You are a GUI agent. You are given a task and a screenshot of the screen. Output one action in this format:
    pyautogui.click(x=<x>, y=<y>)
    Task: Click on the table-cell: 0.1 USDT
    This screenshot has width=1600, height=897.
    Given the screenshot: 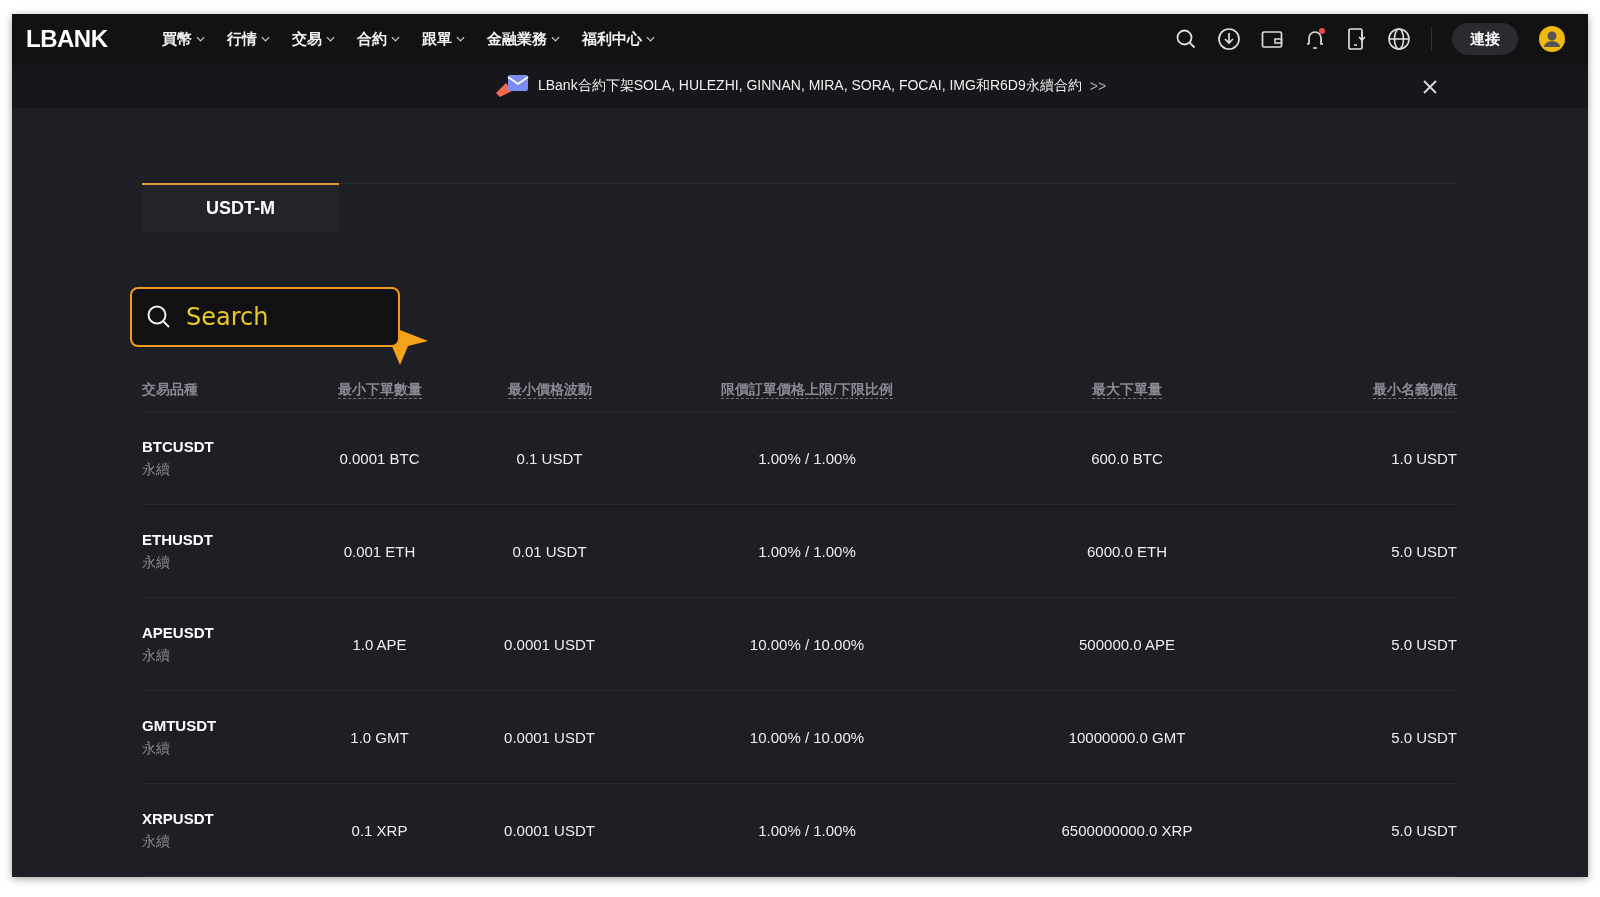 What is the action you would take?
    pyautogui.click(x=549, y=458)
    